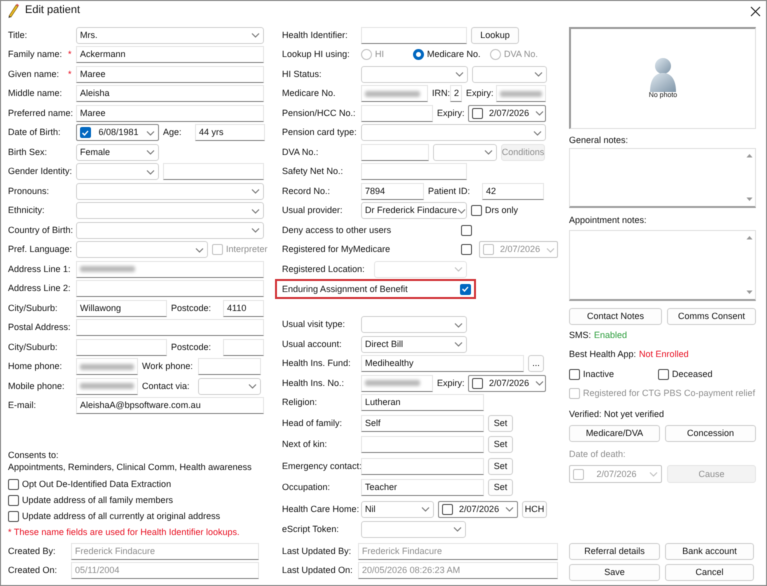 The image size is (767, 586). Describe the element at coordinates (709, 572) in the screenshot. I see `action-button: Cancel` at that location.